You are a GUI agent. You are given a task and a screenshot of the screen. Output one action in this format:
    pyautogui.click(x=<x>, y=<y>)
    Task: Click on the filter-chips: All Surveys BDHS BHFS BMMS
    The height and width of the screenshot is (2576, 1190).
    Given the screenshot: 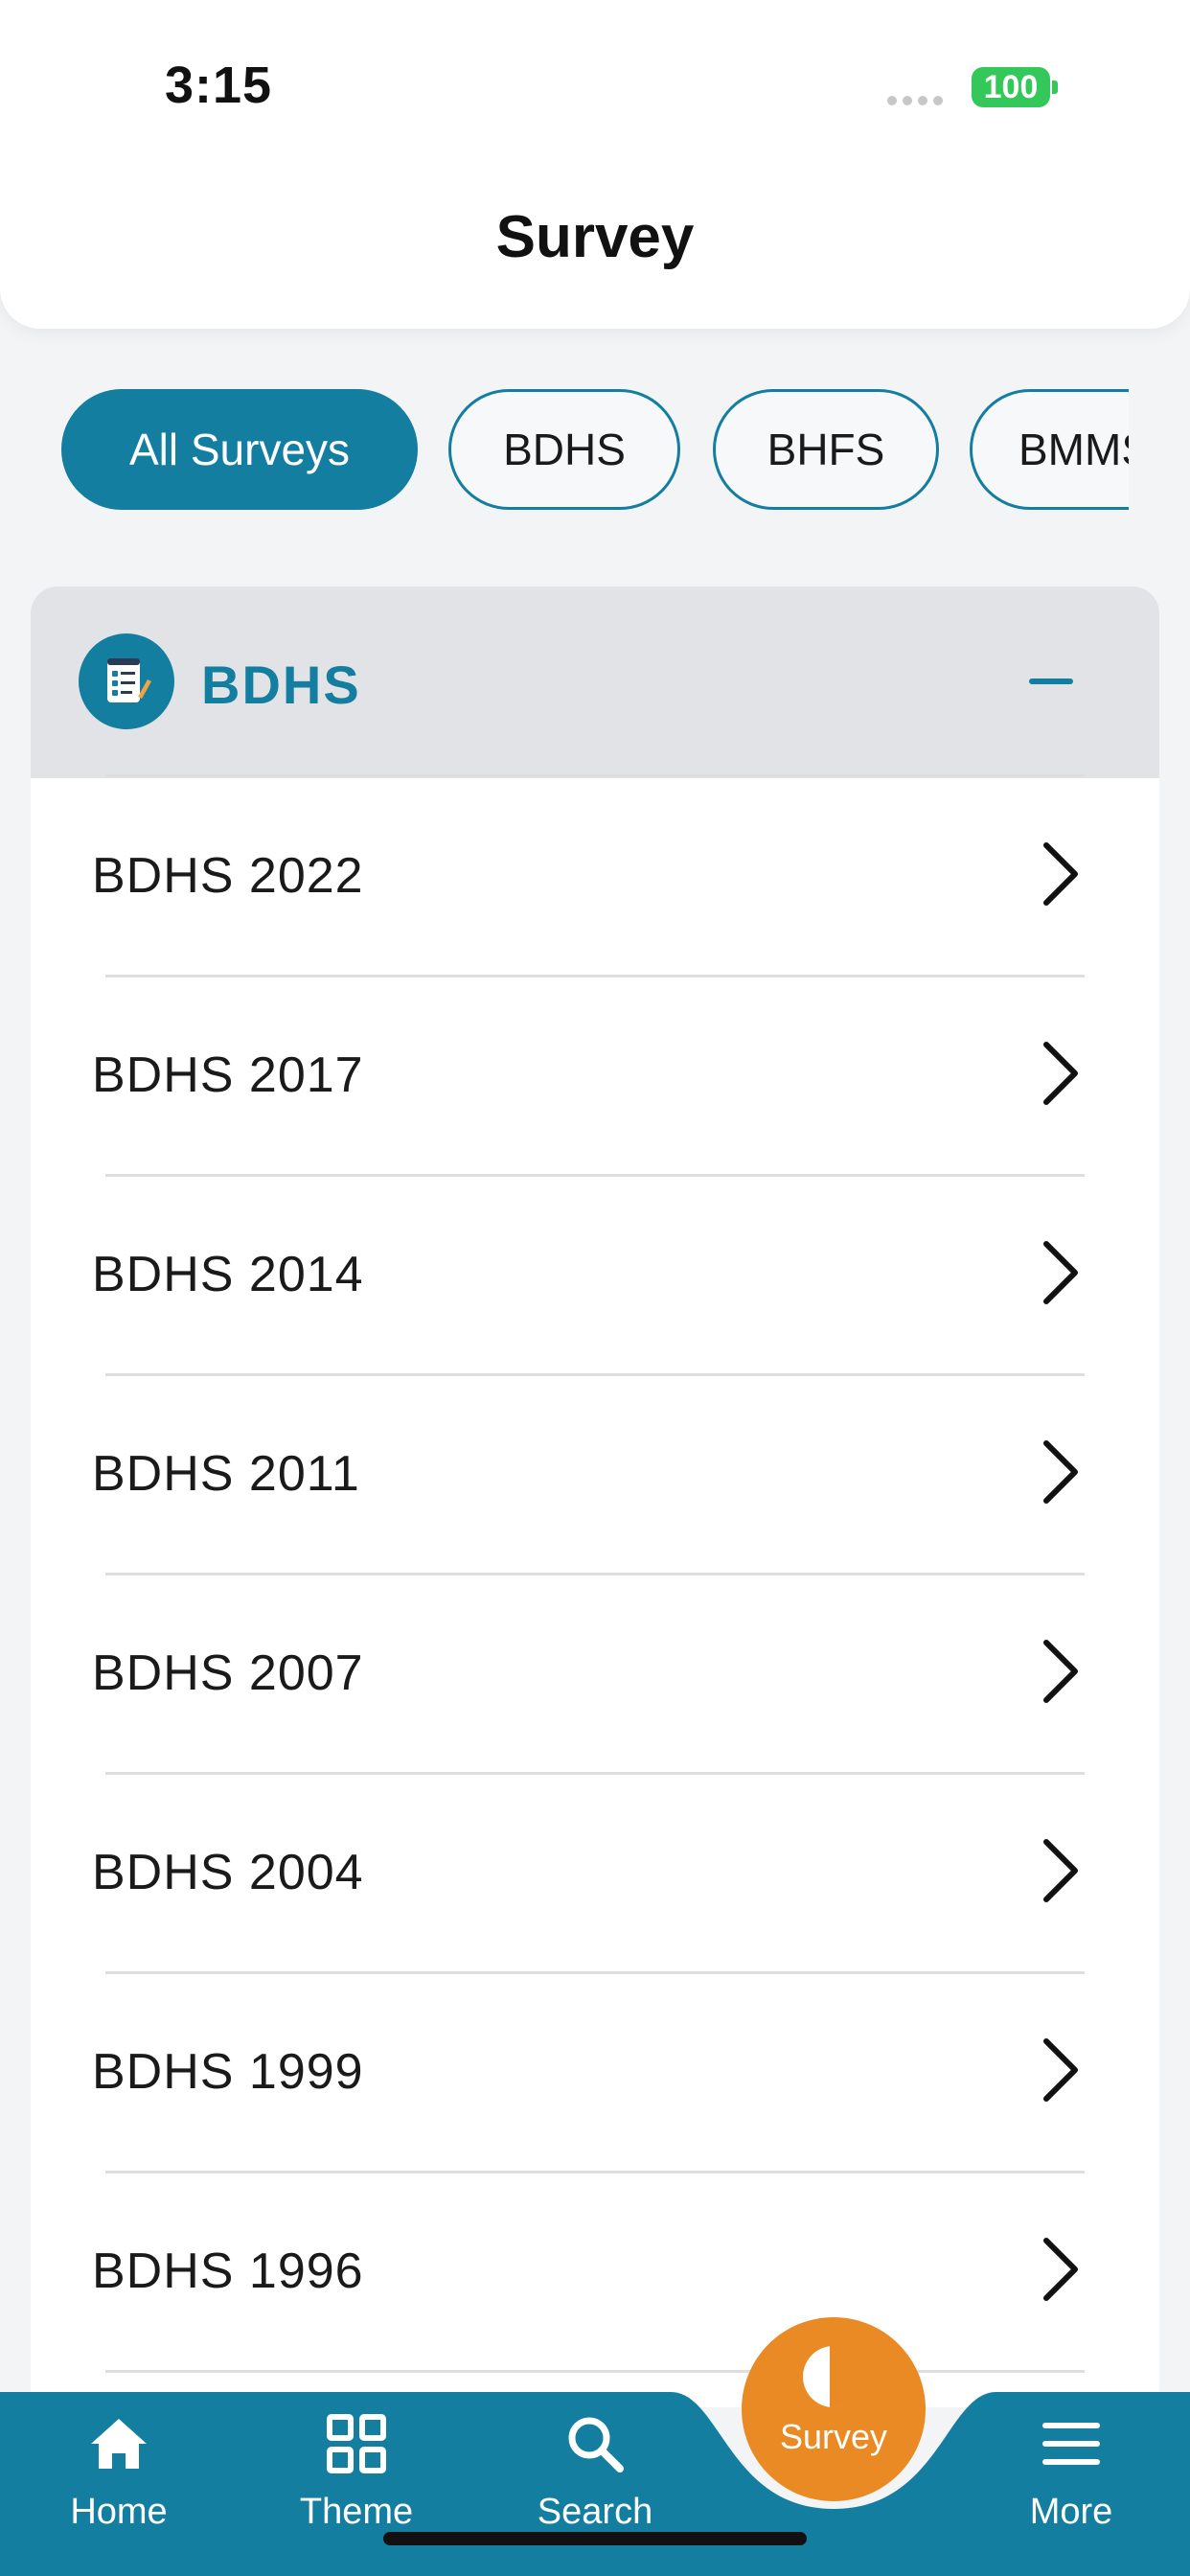 What is the action you would take?
    pyautogui.click(x=564, y=449)
    